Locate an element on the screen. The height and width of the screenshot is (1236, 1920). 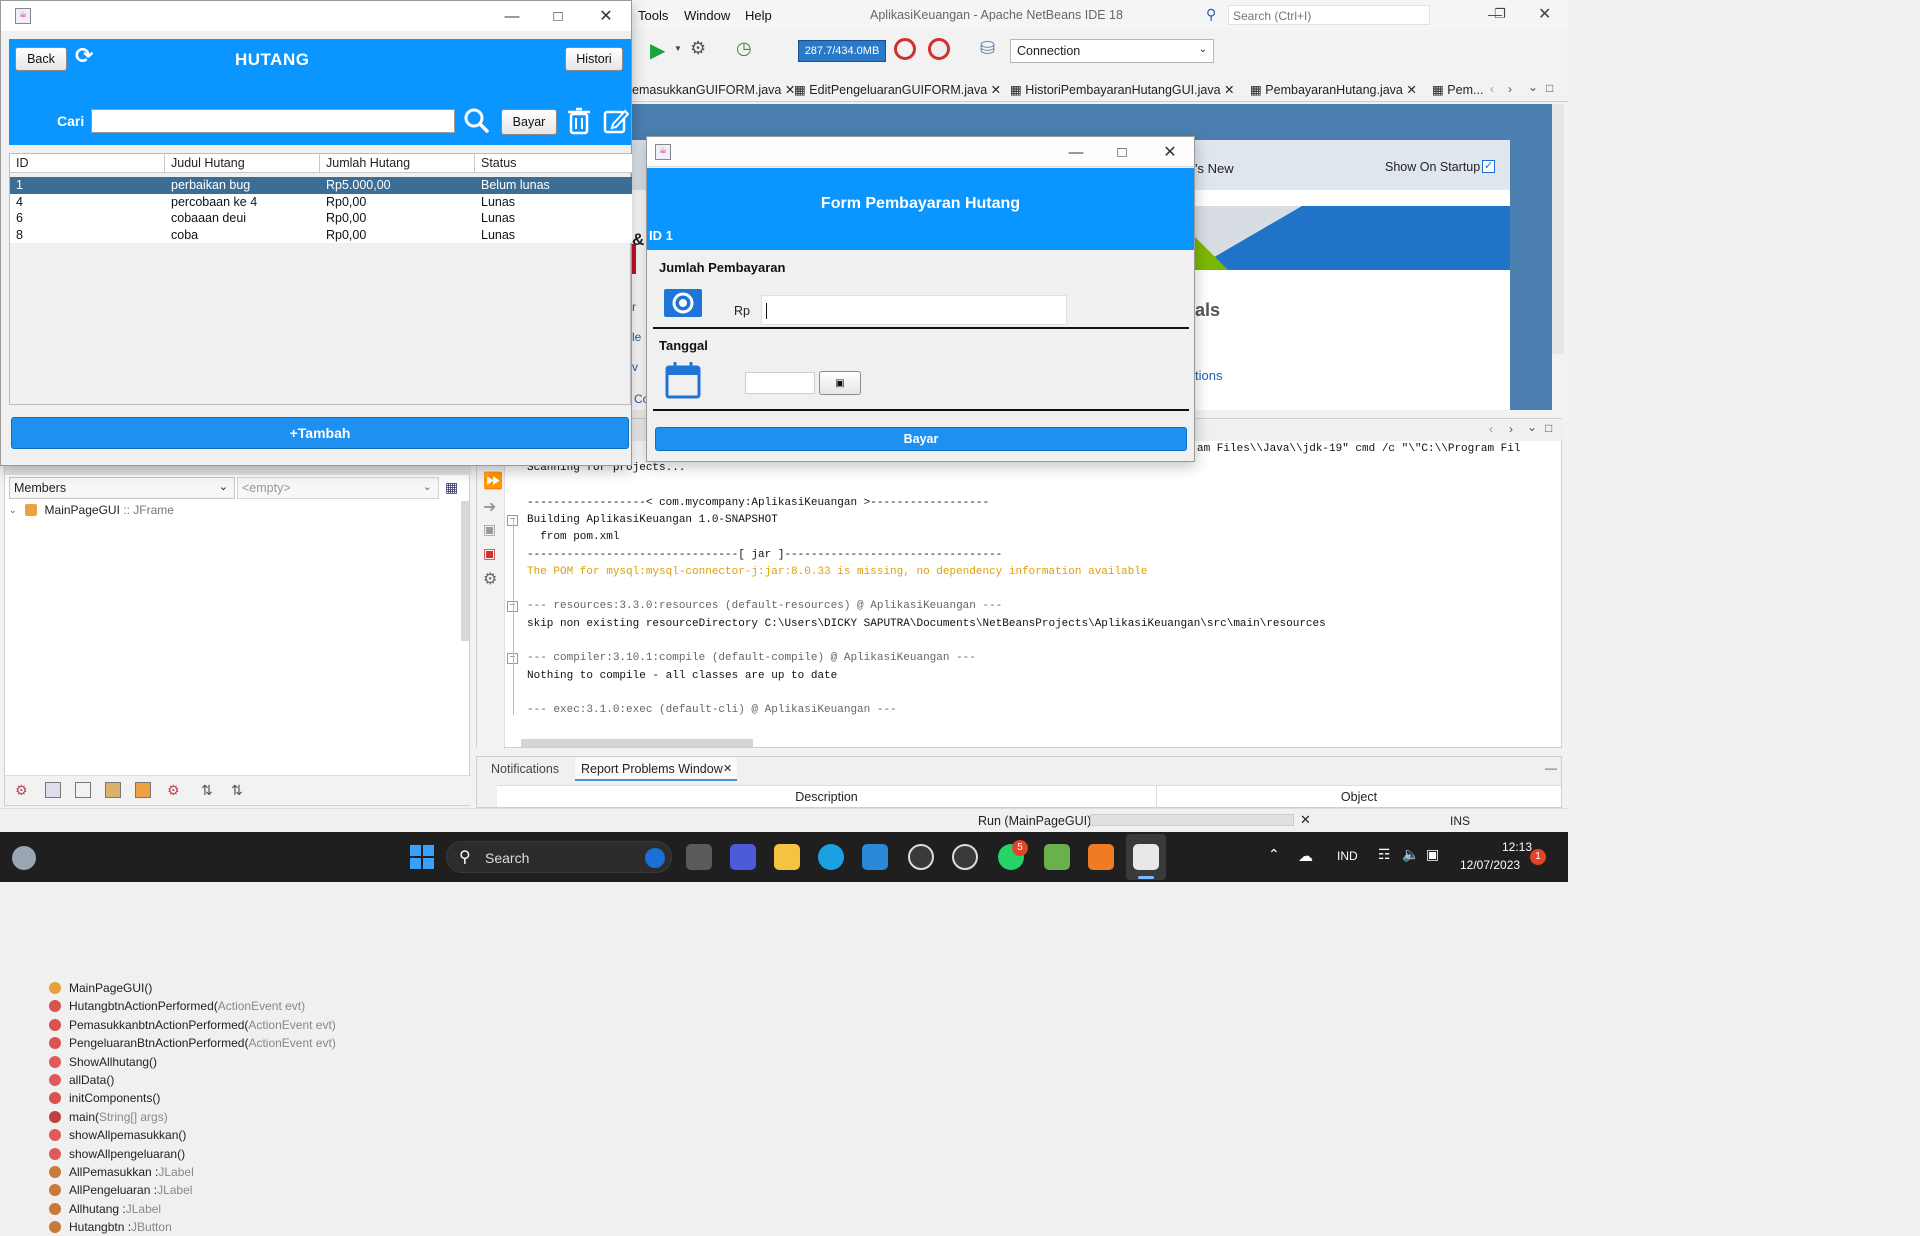
task-view-icon is located at coordinates (699, 857).